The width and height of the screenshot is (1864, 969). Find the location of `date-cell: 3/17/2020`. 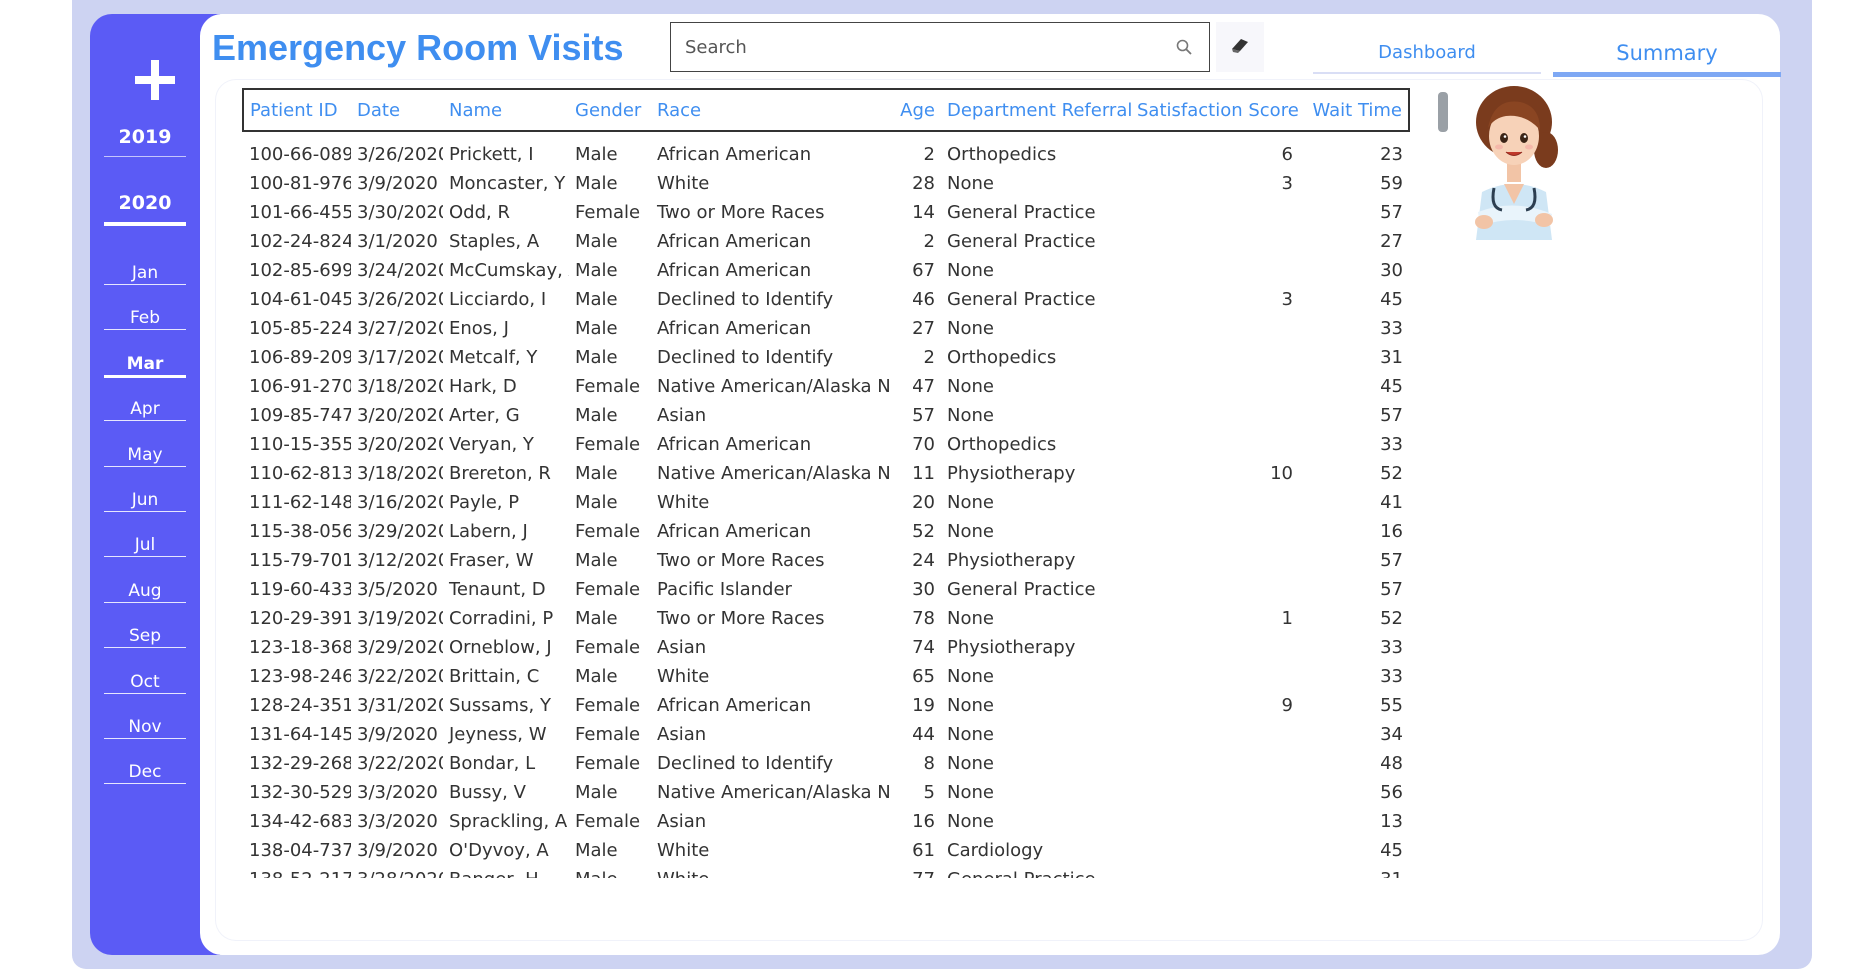

date-cell: 3/17/2020 is located at coordinates (400, 357).